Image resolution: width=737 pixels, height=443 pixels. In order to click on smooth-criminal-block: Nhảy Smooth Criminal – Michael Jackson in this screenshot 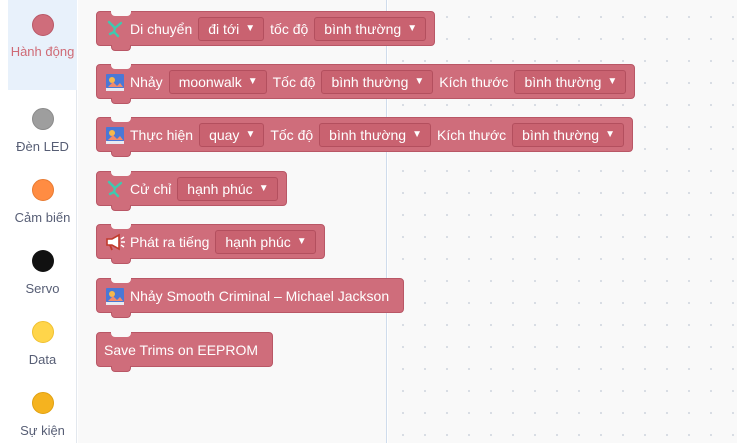, I will do `click(250, 298)`.